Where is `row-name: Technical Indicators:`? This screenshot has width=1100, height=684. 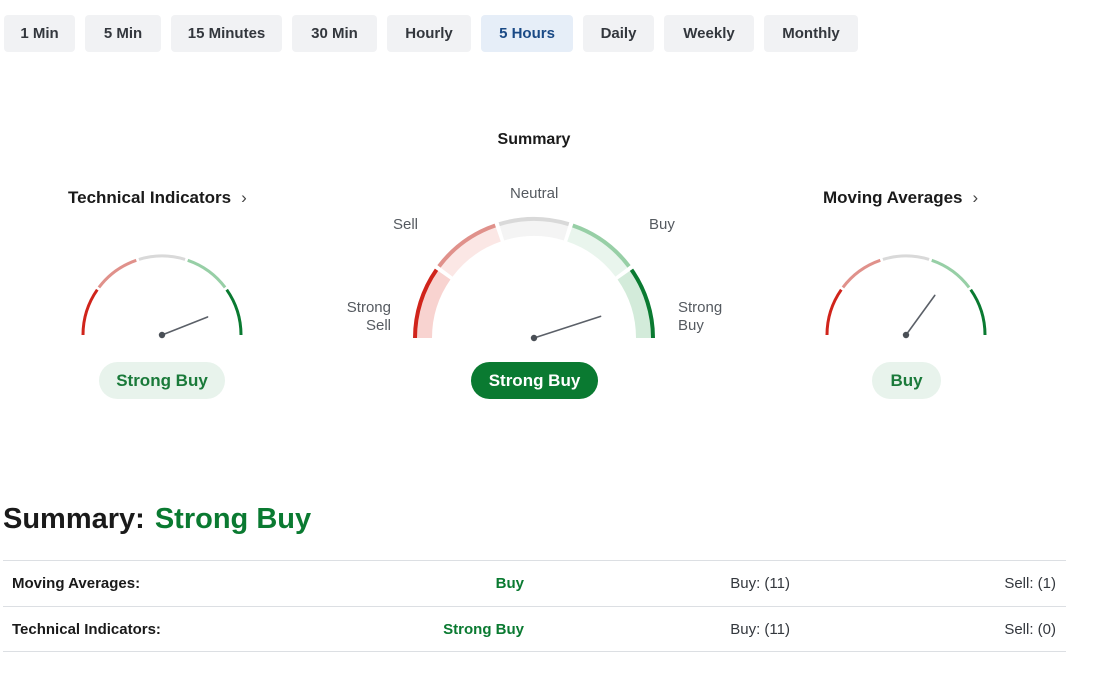
row-name: Technical Indicators: is located at coordinates (86, 629).